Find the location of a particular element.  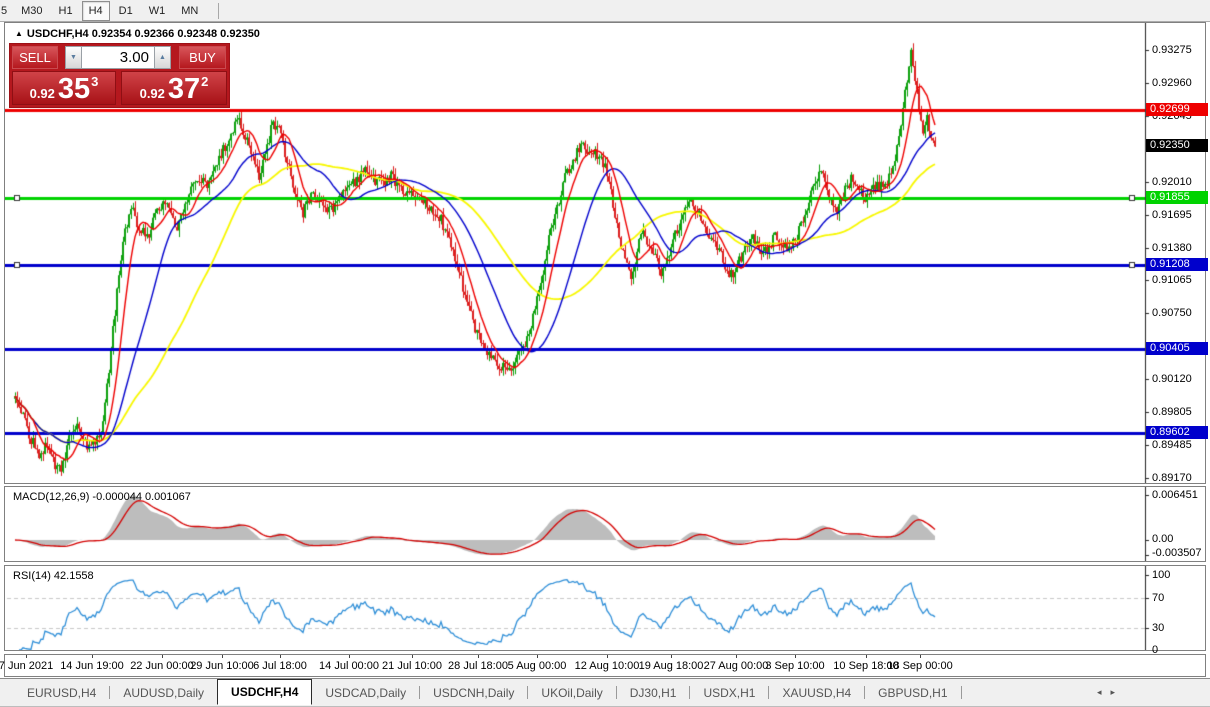

hline-price-label: 0.89602 is located at coordinates (1177, 432).